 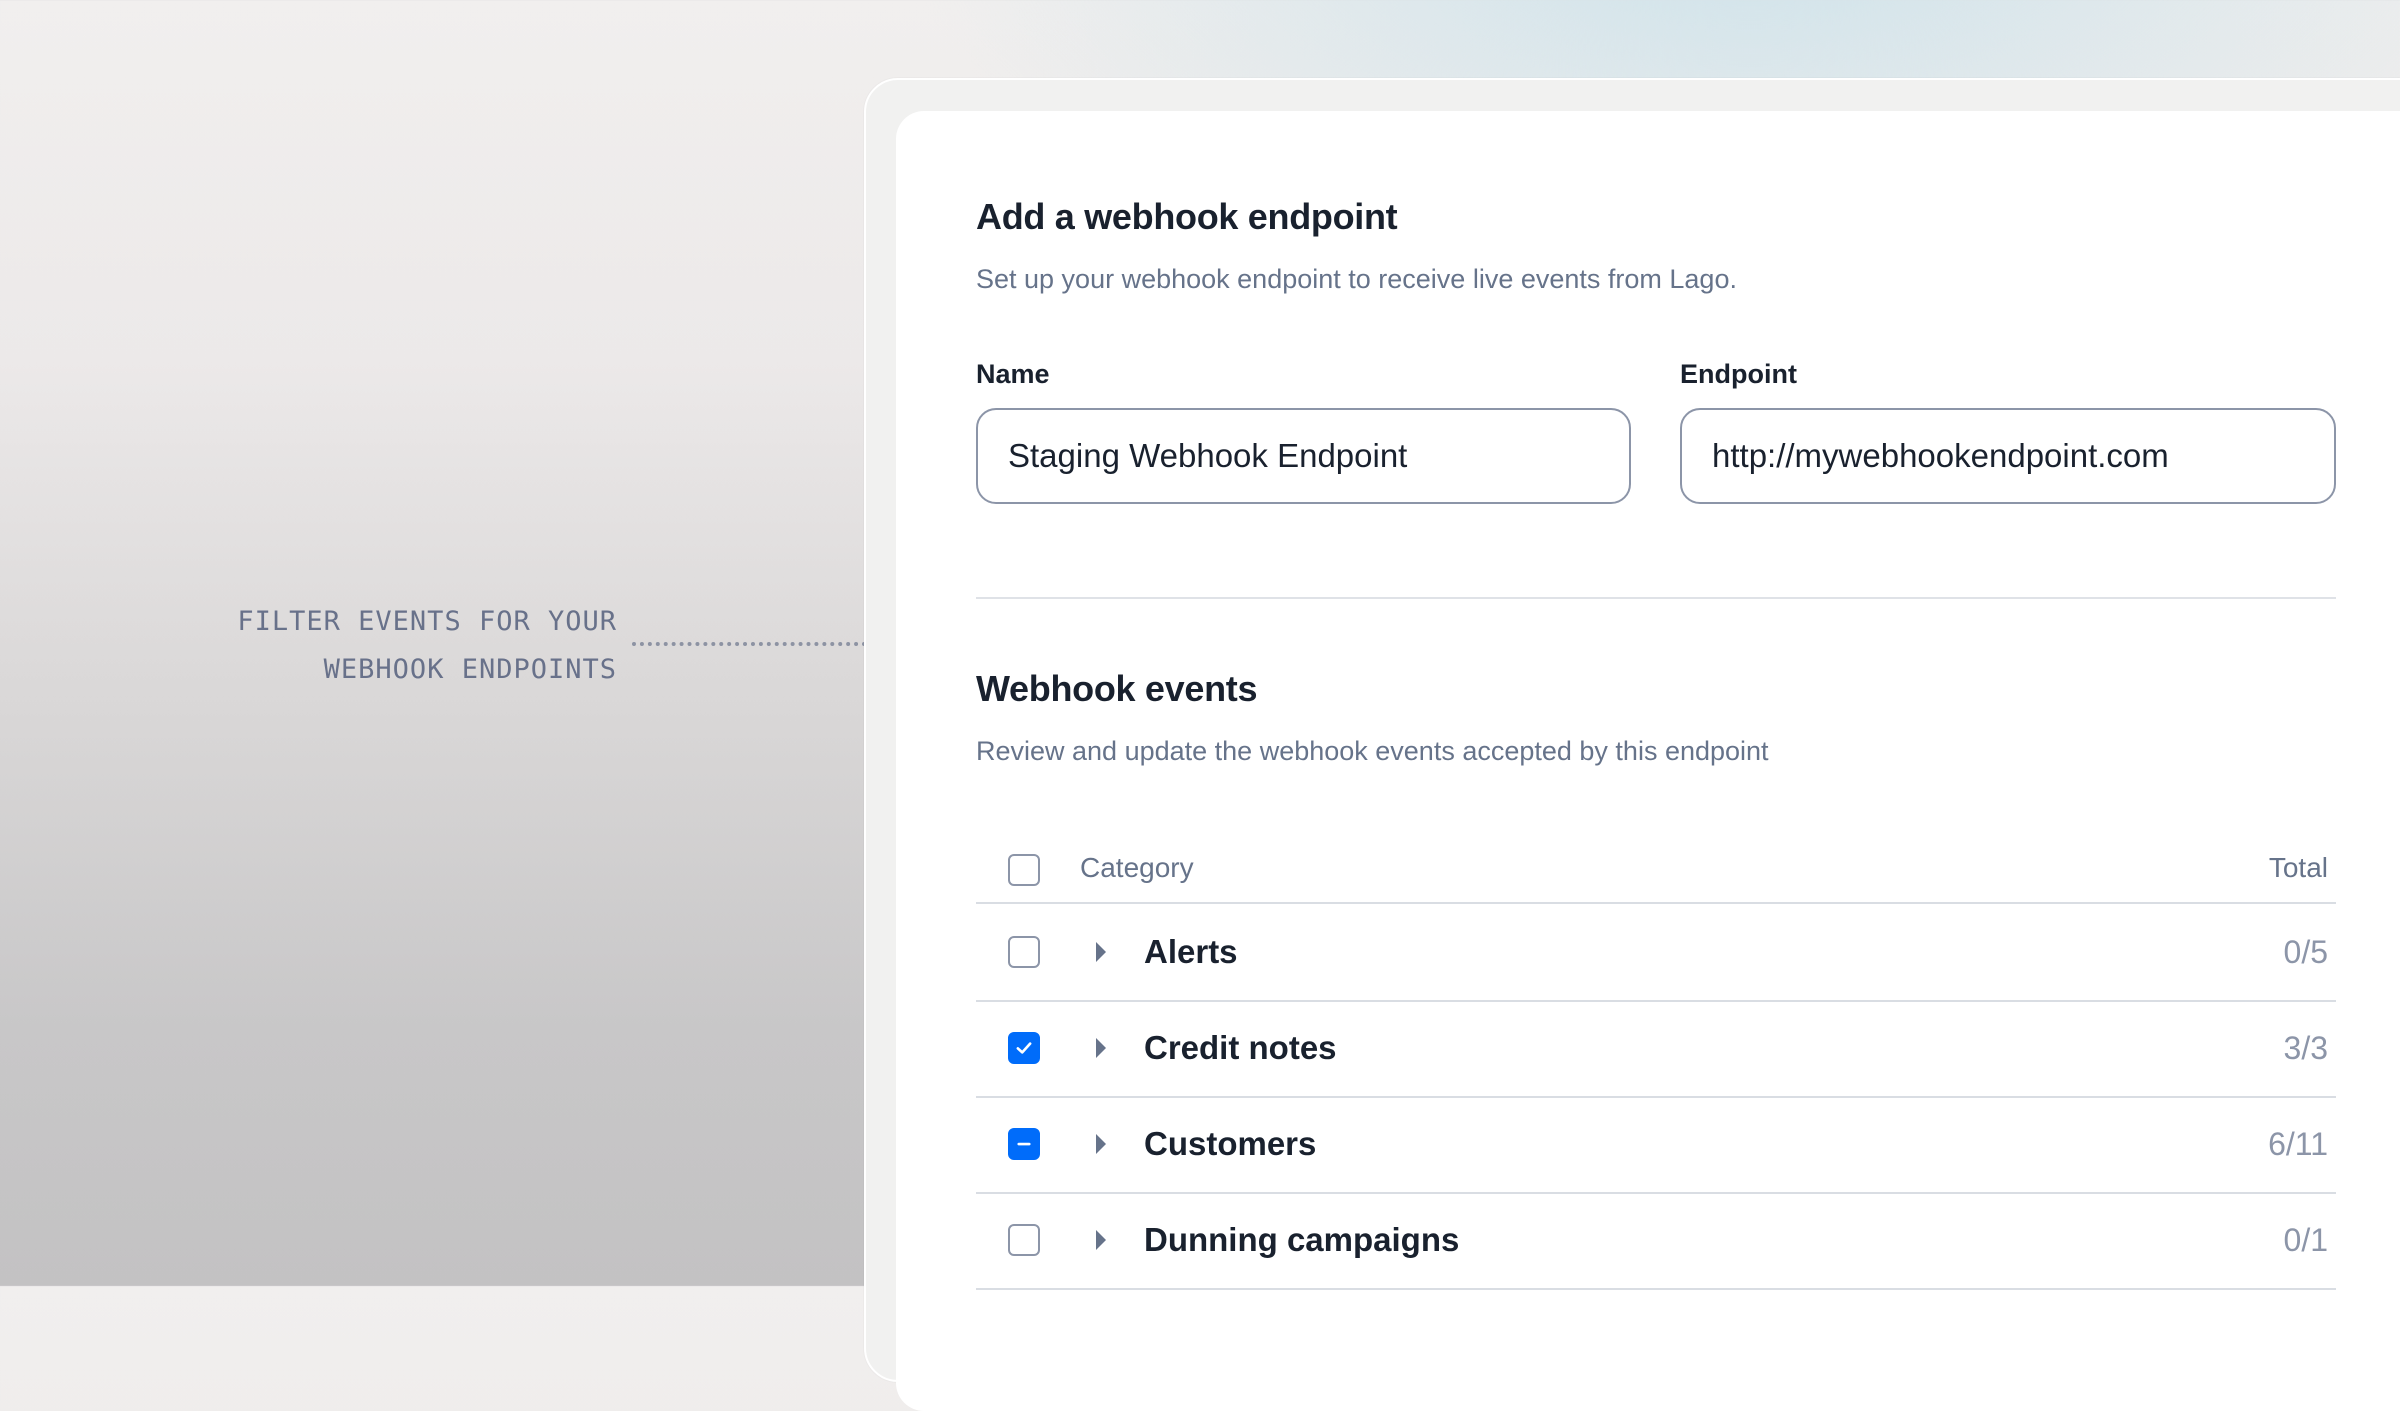 What do you see at coordinates (1117, 688) in the screenshot?
I see `events-section-title: Webhook events` at bounding box center [1117, 688].